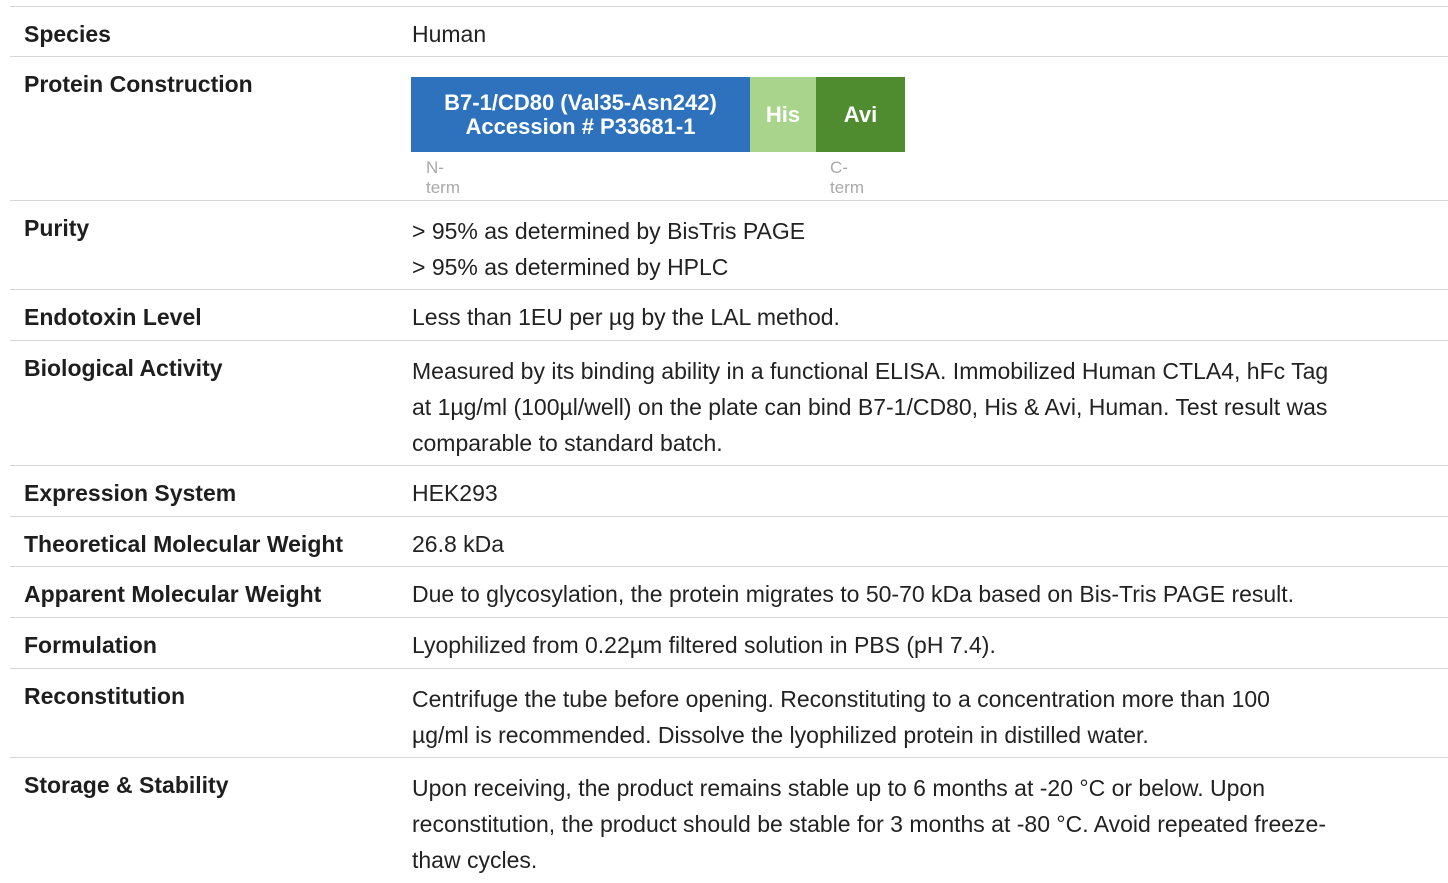 The width and height of the screenshot is (1448, 883). Describe the element at coordinates (567, 443) in the screenshot. I see `biological-activity-line-3: comparable to standard batch.` at that location.